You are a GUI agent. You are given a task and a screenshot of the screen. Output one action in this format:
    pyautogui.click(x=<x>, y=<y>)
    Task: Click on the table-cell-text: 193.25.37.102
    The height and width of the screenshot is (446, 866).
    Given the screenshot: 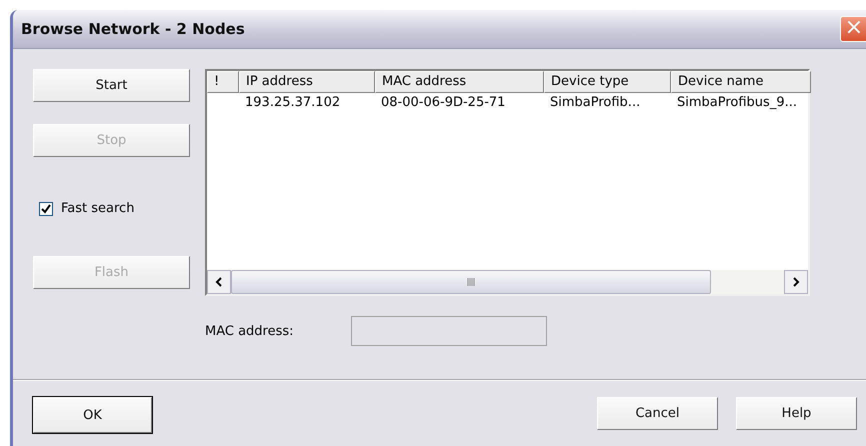 What is the action you would take?
    pyautogui.click(x=293, y=103)
    